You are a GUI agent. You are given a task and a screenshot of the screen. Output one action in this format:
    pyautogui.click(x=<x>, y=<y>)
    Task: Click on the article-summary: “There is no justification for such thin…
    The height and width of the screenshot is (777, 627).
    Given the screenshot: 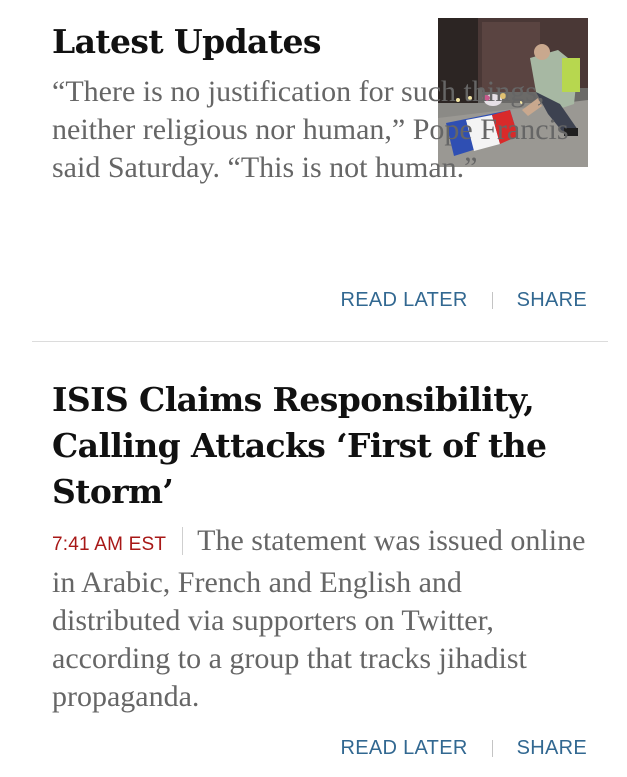 What is the action you would take?
    pyautogui.click(x=310, y=129)
    